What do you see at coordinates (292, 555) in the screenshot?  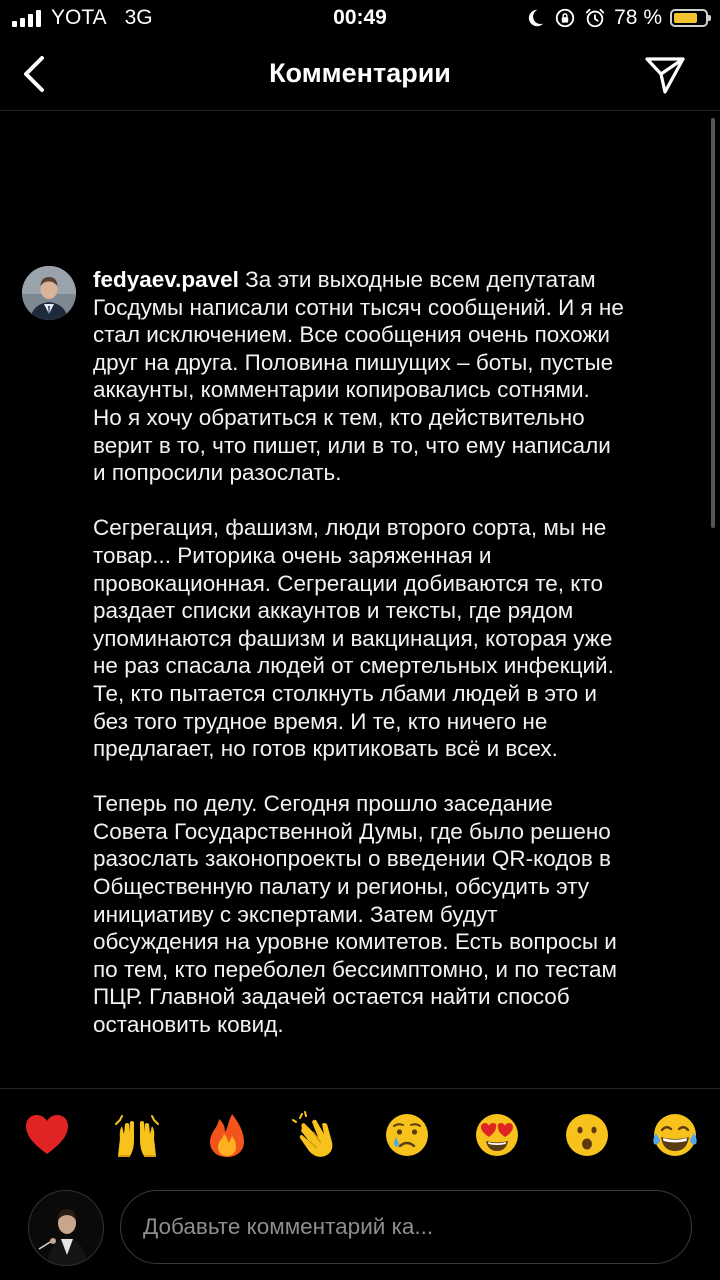 I see `comment-line: товар... Риторика очень заряженная и` at bounding box center [292, 555].